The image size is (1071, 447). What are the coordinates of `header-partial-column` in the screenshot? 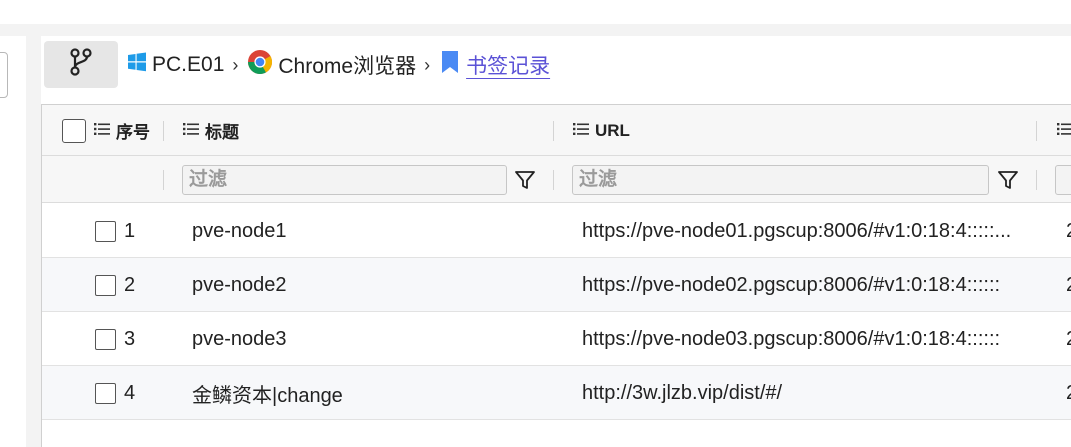 It's located at (1064, 130).